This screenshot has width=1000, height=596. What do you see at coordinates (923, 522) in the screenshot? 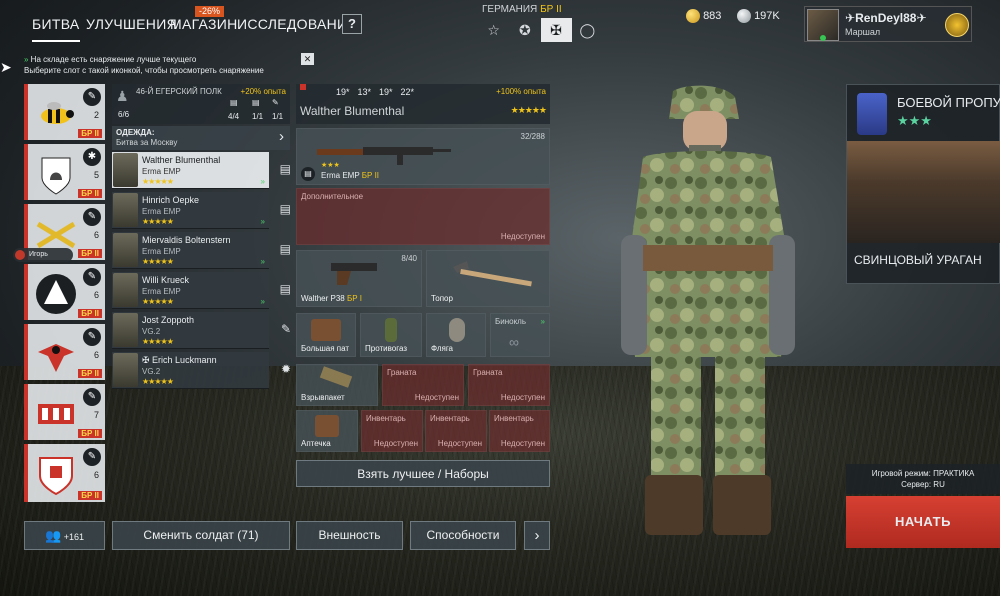
I see `start-button: НАЧАТЬ` at bounding box center [923, 522].